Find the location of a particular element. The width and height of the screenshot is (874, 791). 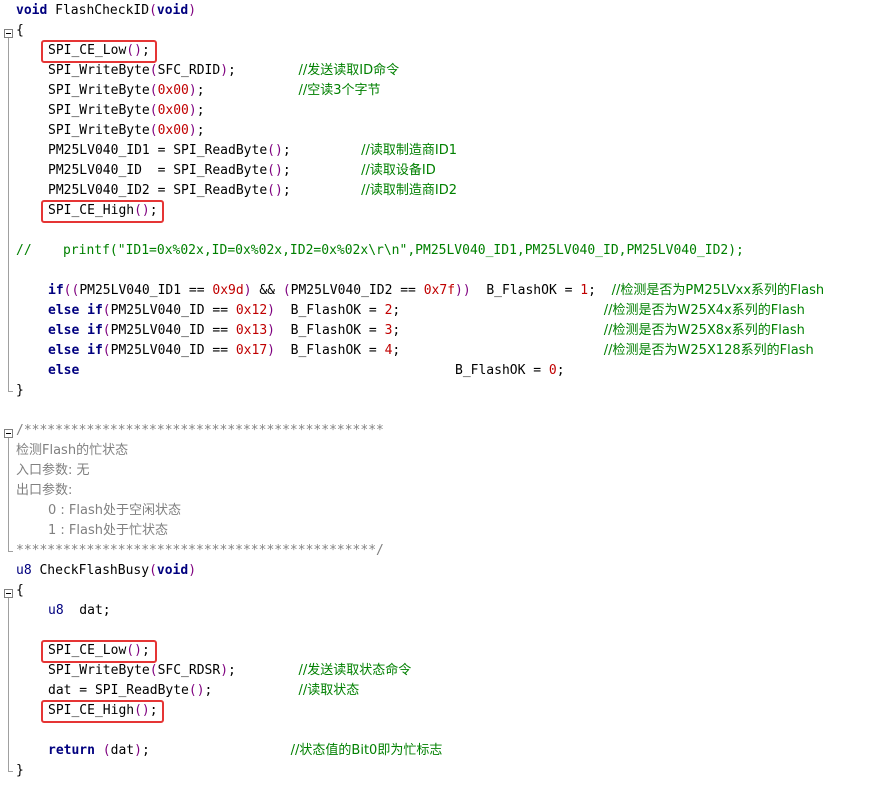

code-line: return (dat); //状态值的Bit0即为忙标志 is located at coordinates (245, 751).